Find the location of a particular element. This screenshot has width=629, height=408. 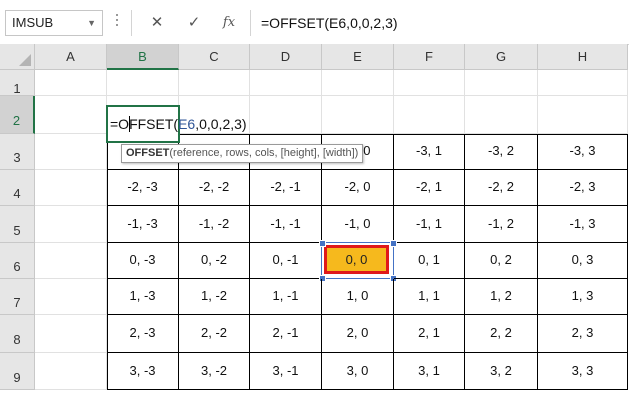

insert-function-icon: fx is located at coordinates (229, 23).